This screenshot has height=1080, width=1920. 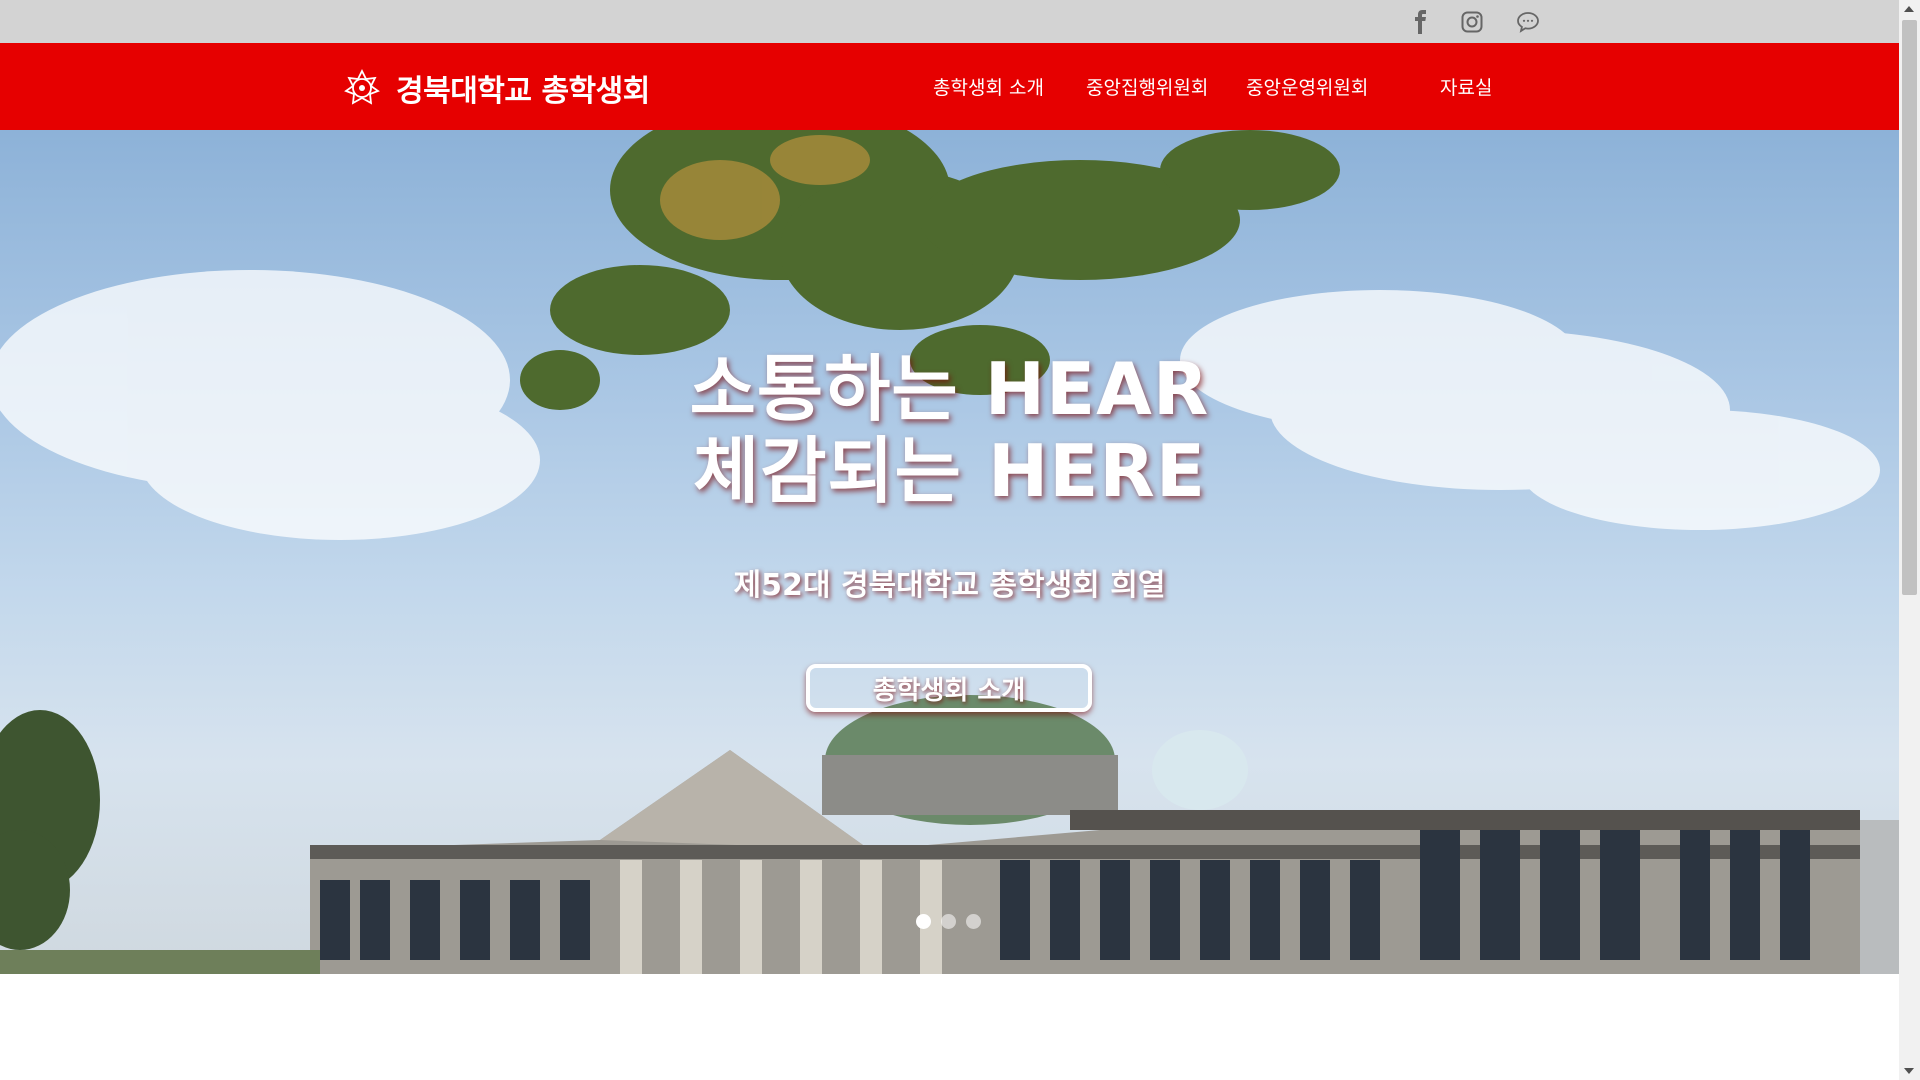 I want to click on facebook-icon, so click(x=1420, y=22).